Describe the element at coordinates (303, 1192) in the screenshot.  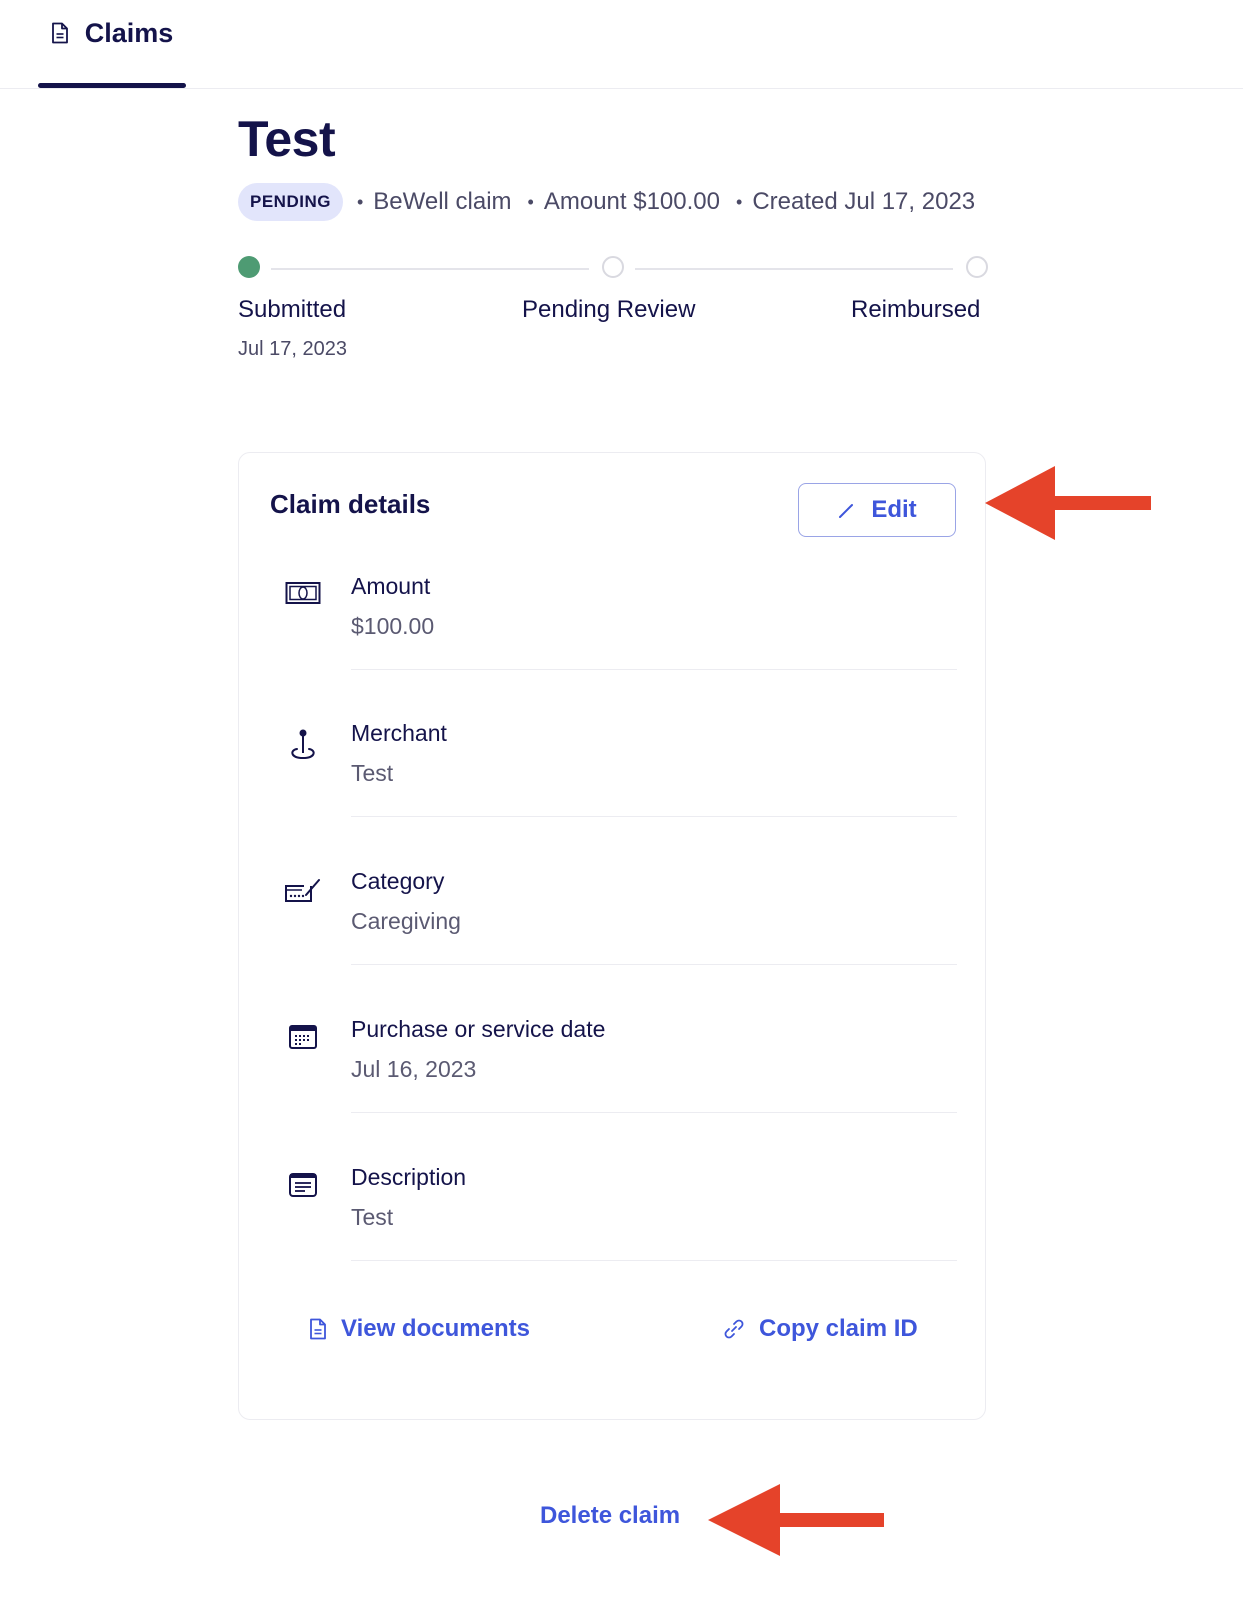
I see `note-icon` at that location.